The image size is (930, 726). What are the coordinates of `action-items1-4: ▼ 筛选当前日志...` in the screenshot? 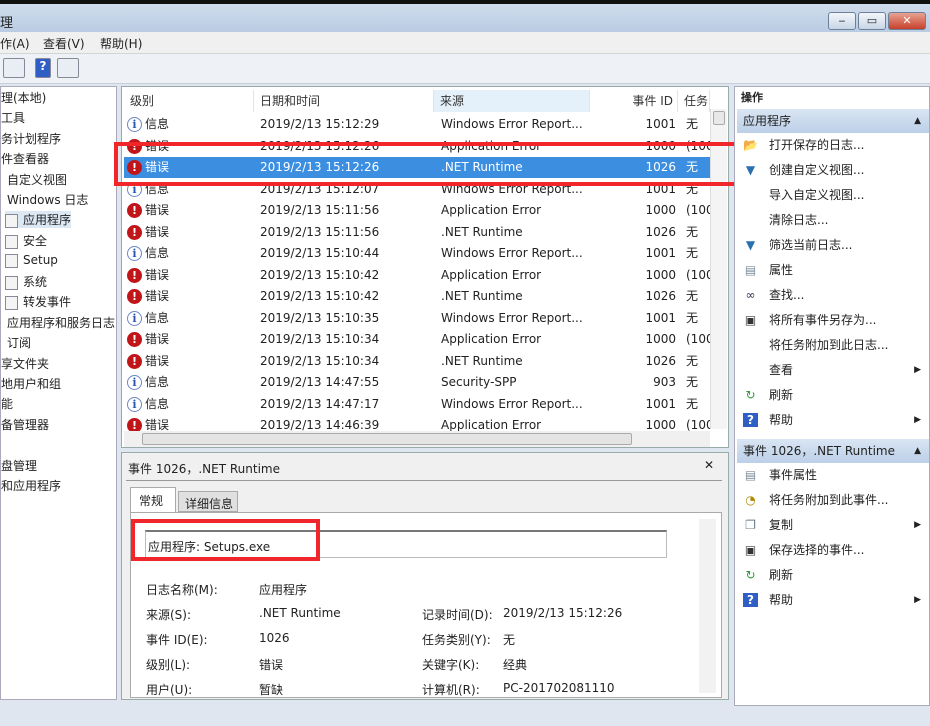 It's located at (832, 245).